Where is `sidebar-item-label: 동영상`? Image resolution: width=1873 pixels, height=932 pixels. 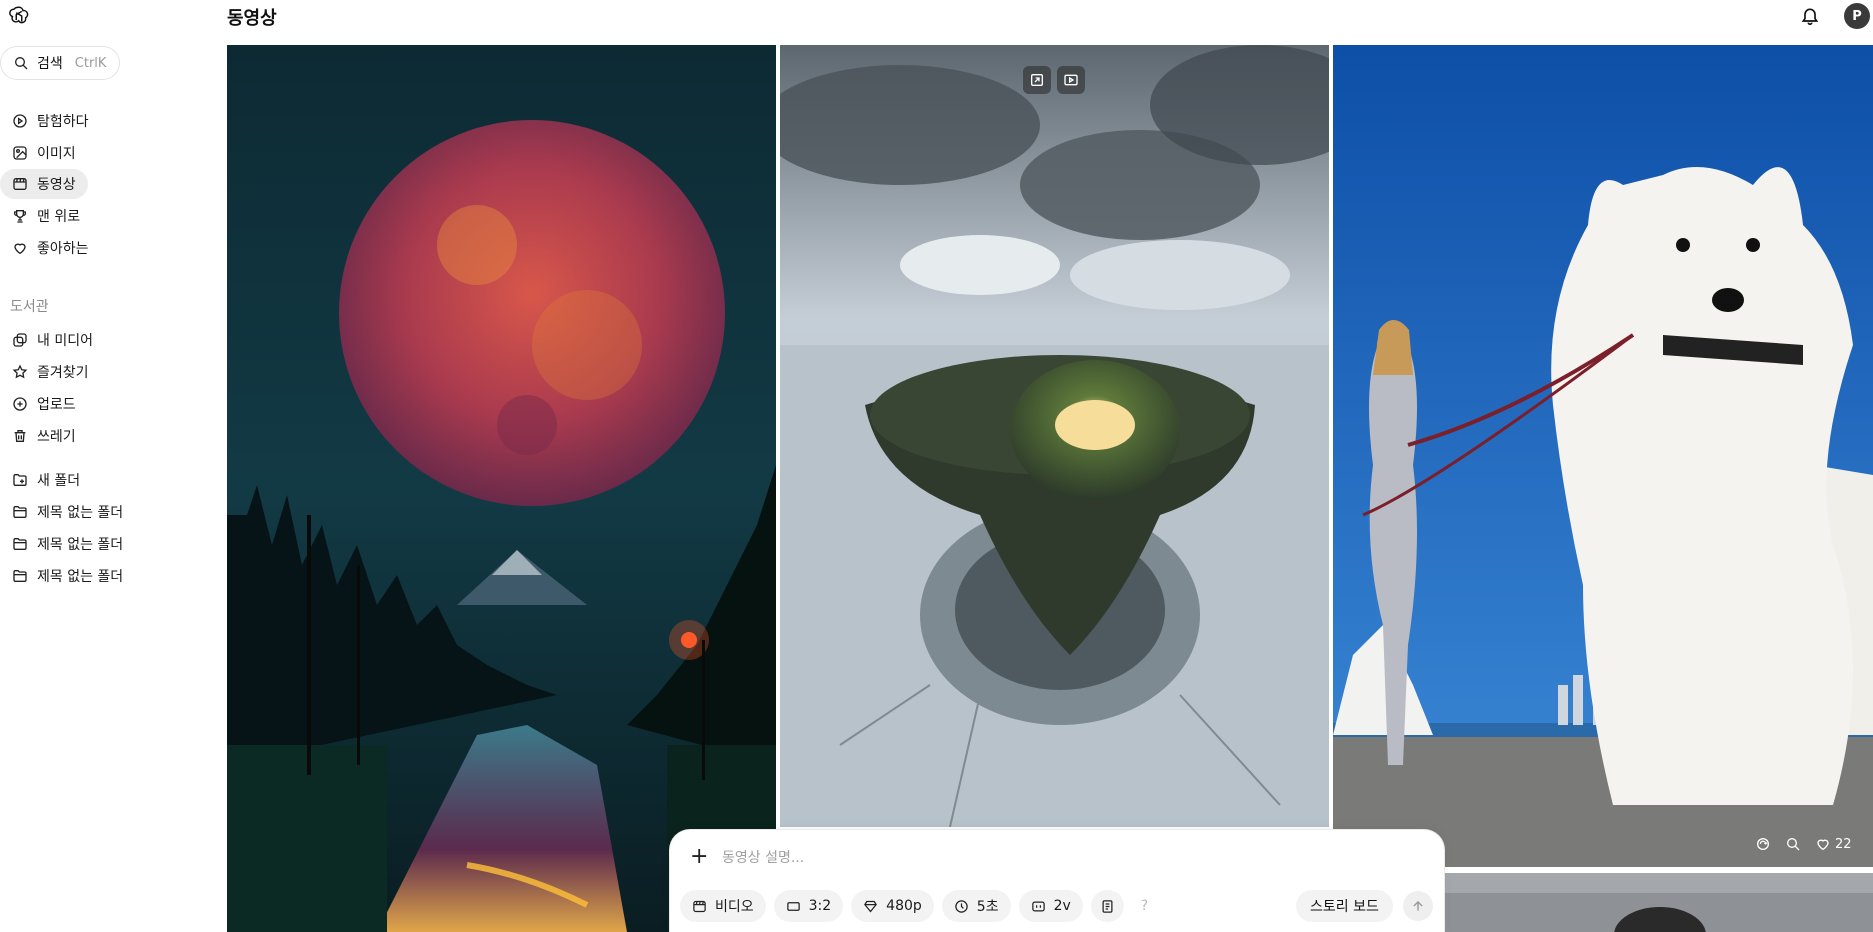 sidebar-item-label: 동영상 is located at coordinates (56, 185).